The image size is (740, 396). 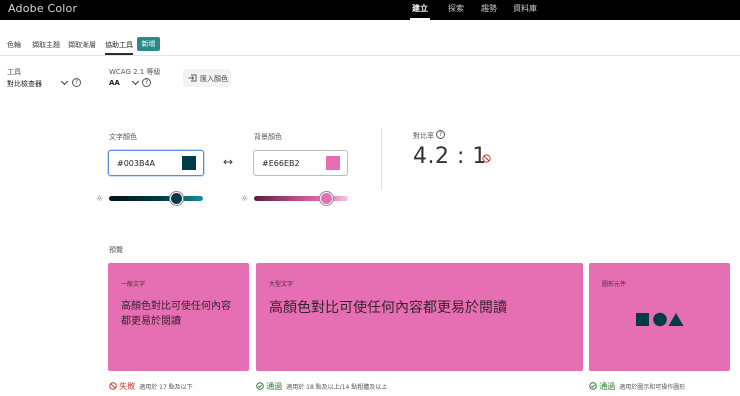 What do you see at coordinates (440, 134) in the screenshot?
I see `contrast-help-icon: ?` at bounding box center [440, 134].